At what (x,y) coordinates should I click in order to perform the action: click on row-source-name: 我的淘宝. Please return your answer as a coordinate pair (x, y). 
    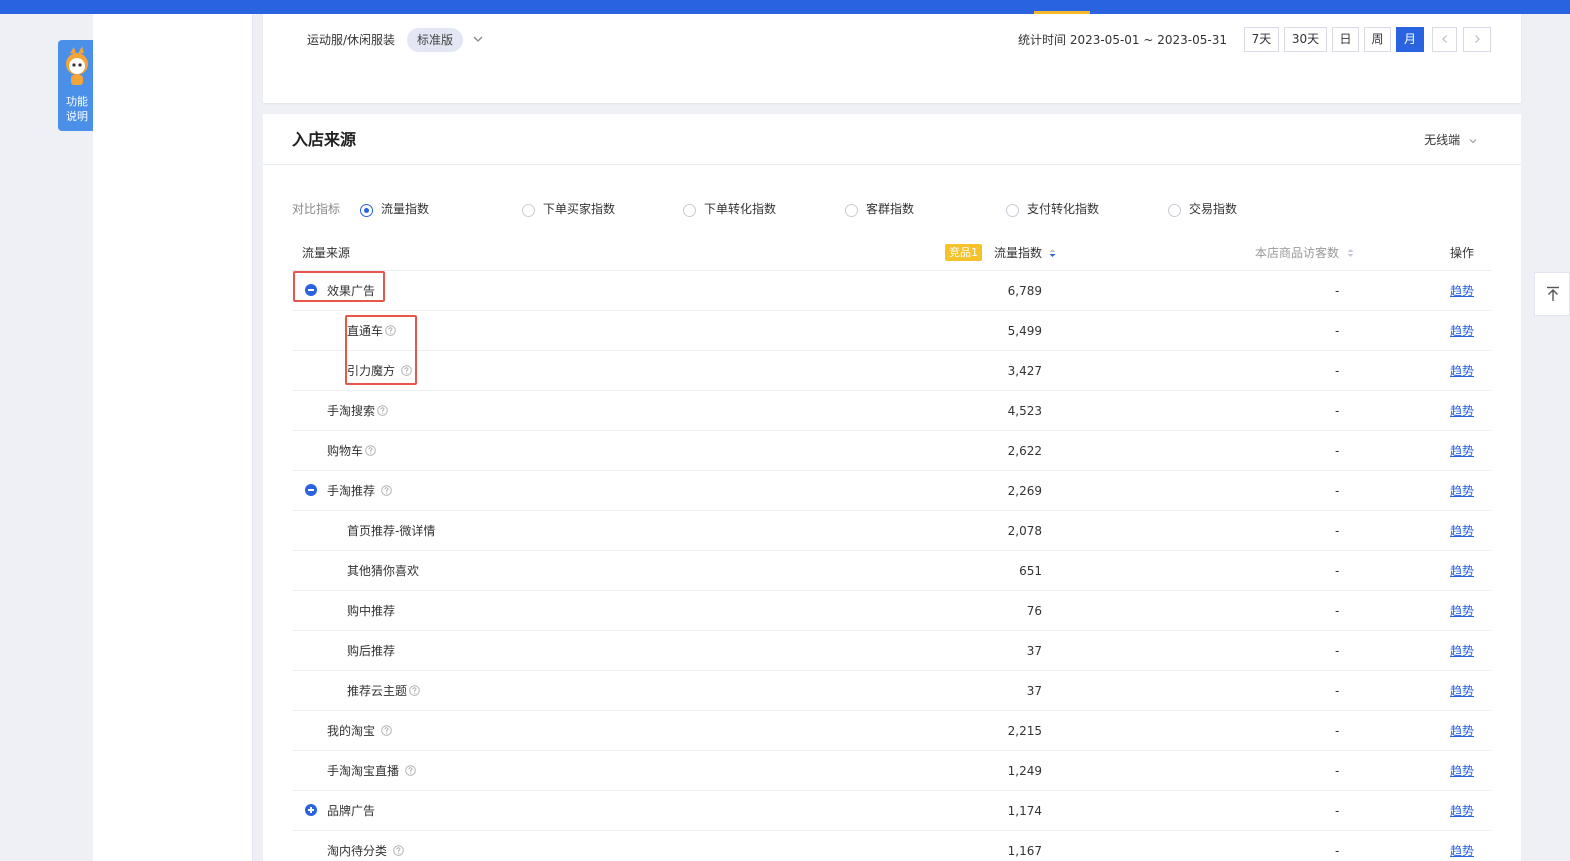
    Looking at the image, I should click on (351, 731).